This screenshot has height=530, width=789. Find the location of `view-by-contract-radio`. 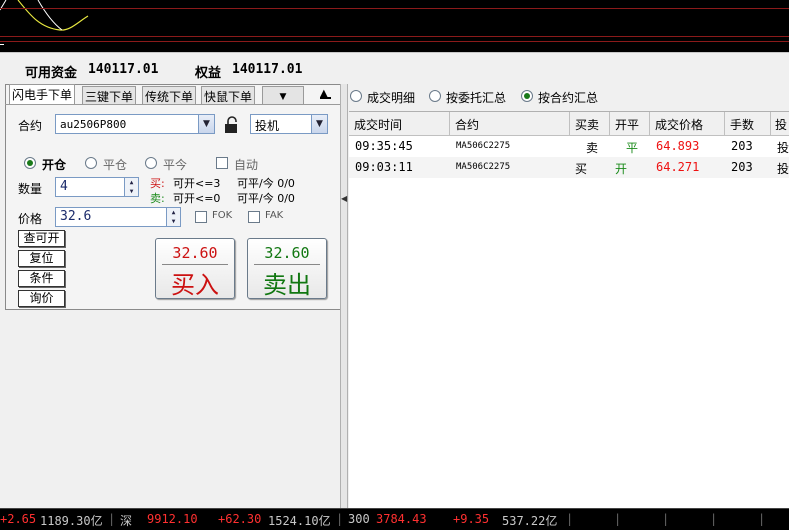

view-by-contract-radio is located at coordinates (527, 96).